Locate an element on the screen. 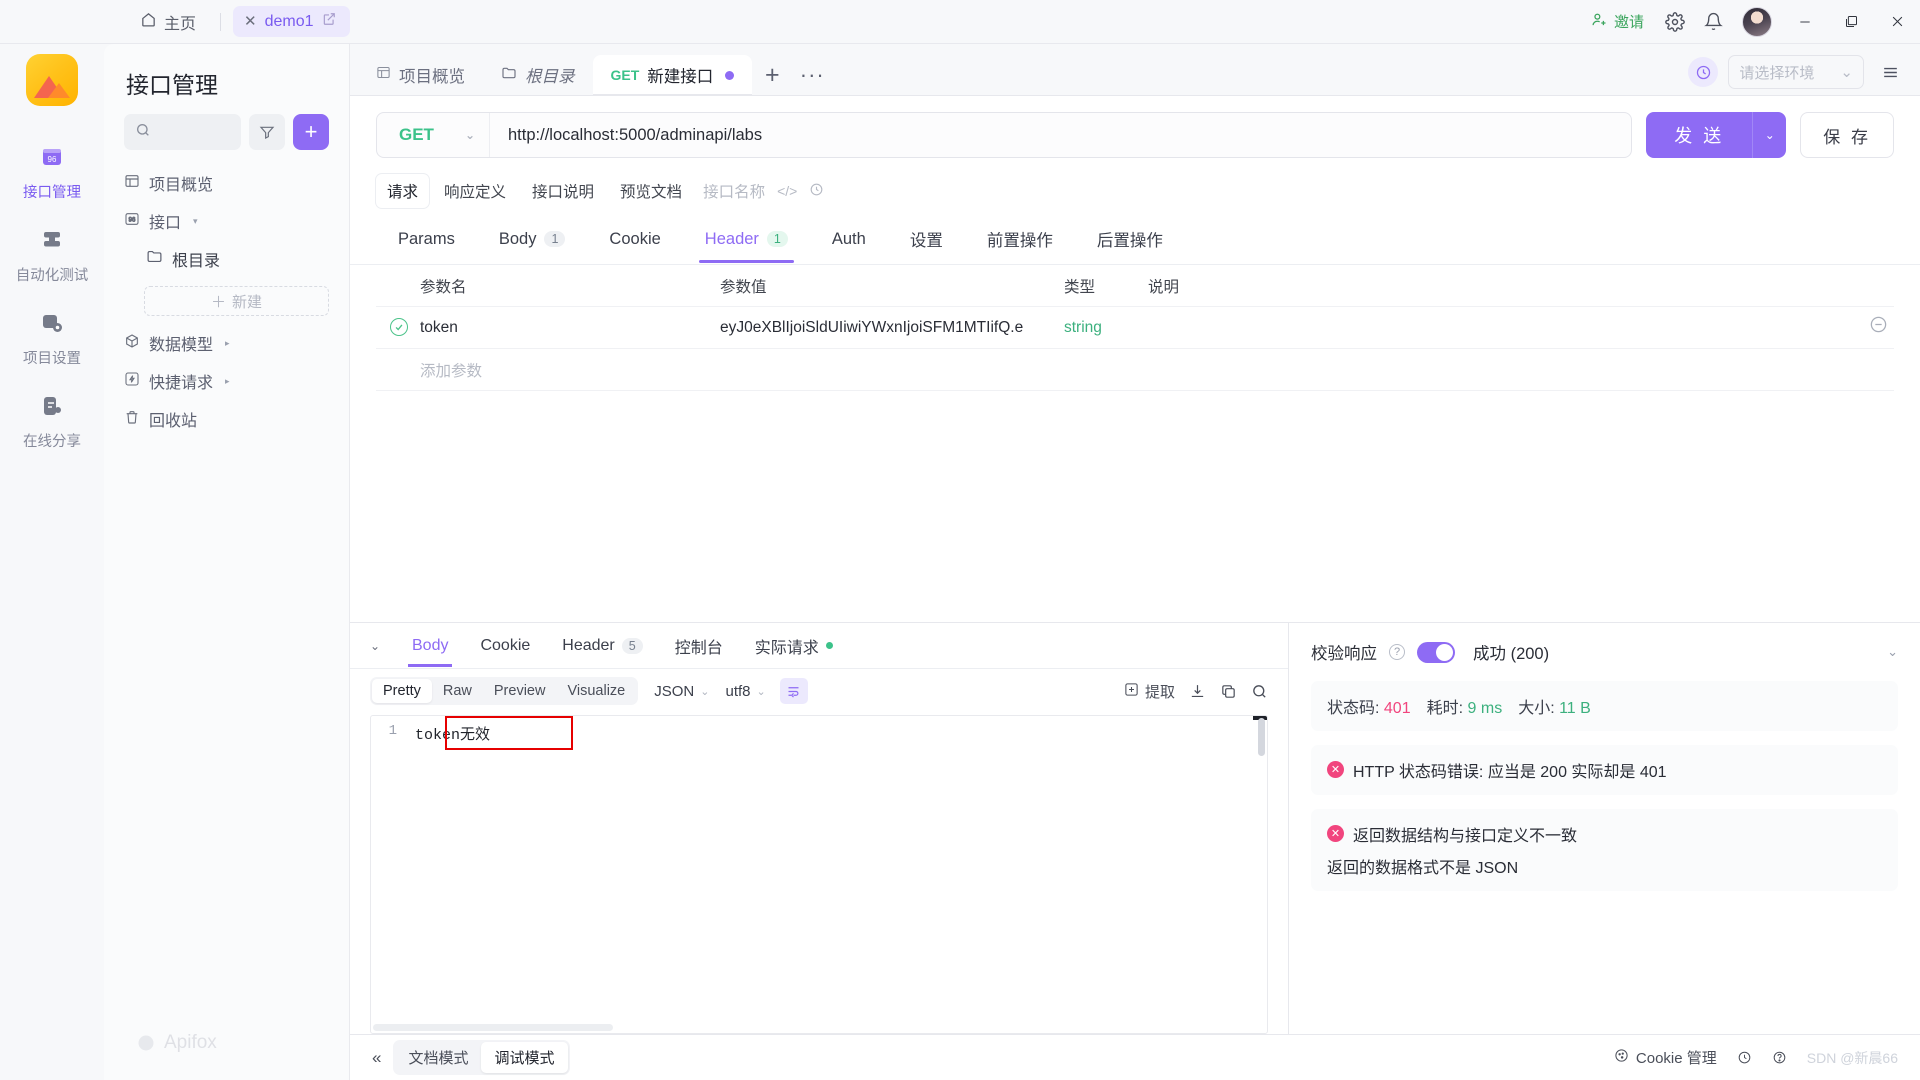  tab-settings: 设置 is located at coordinates (926, 241).